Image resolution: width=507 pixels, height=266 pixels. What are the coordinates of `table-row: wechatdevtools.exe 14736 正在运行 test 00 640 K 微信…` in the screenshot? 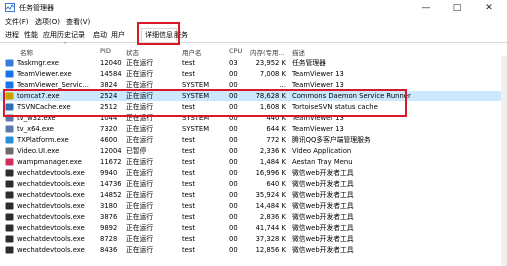 It's located at (253, 184).